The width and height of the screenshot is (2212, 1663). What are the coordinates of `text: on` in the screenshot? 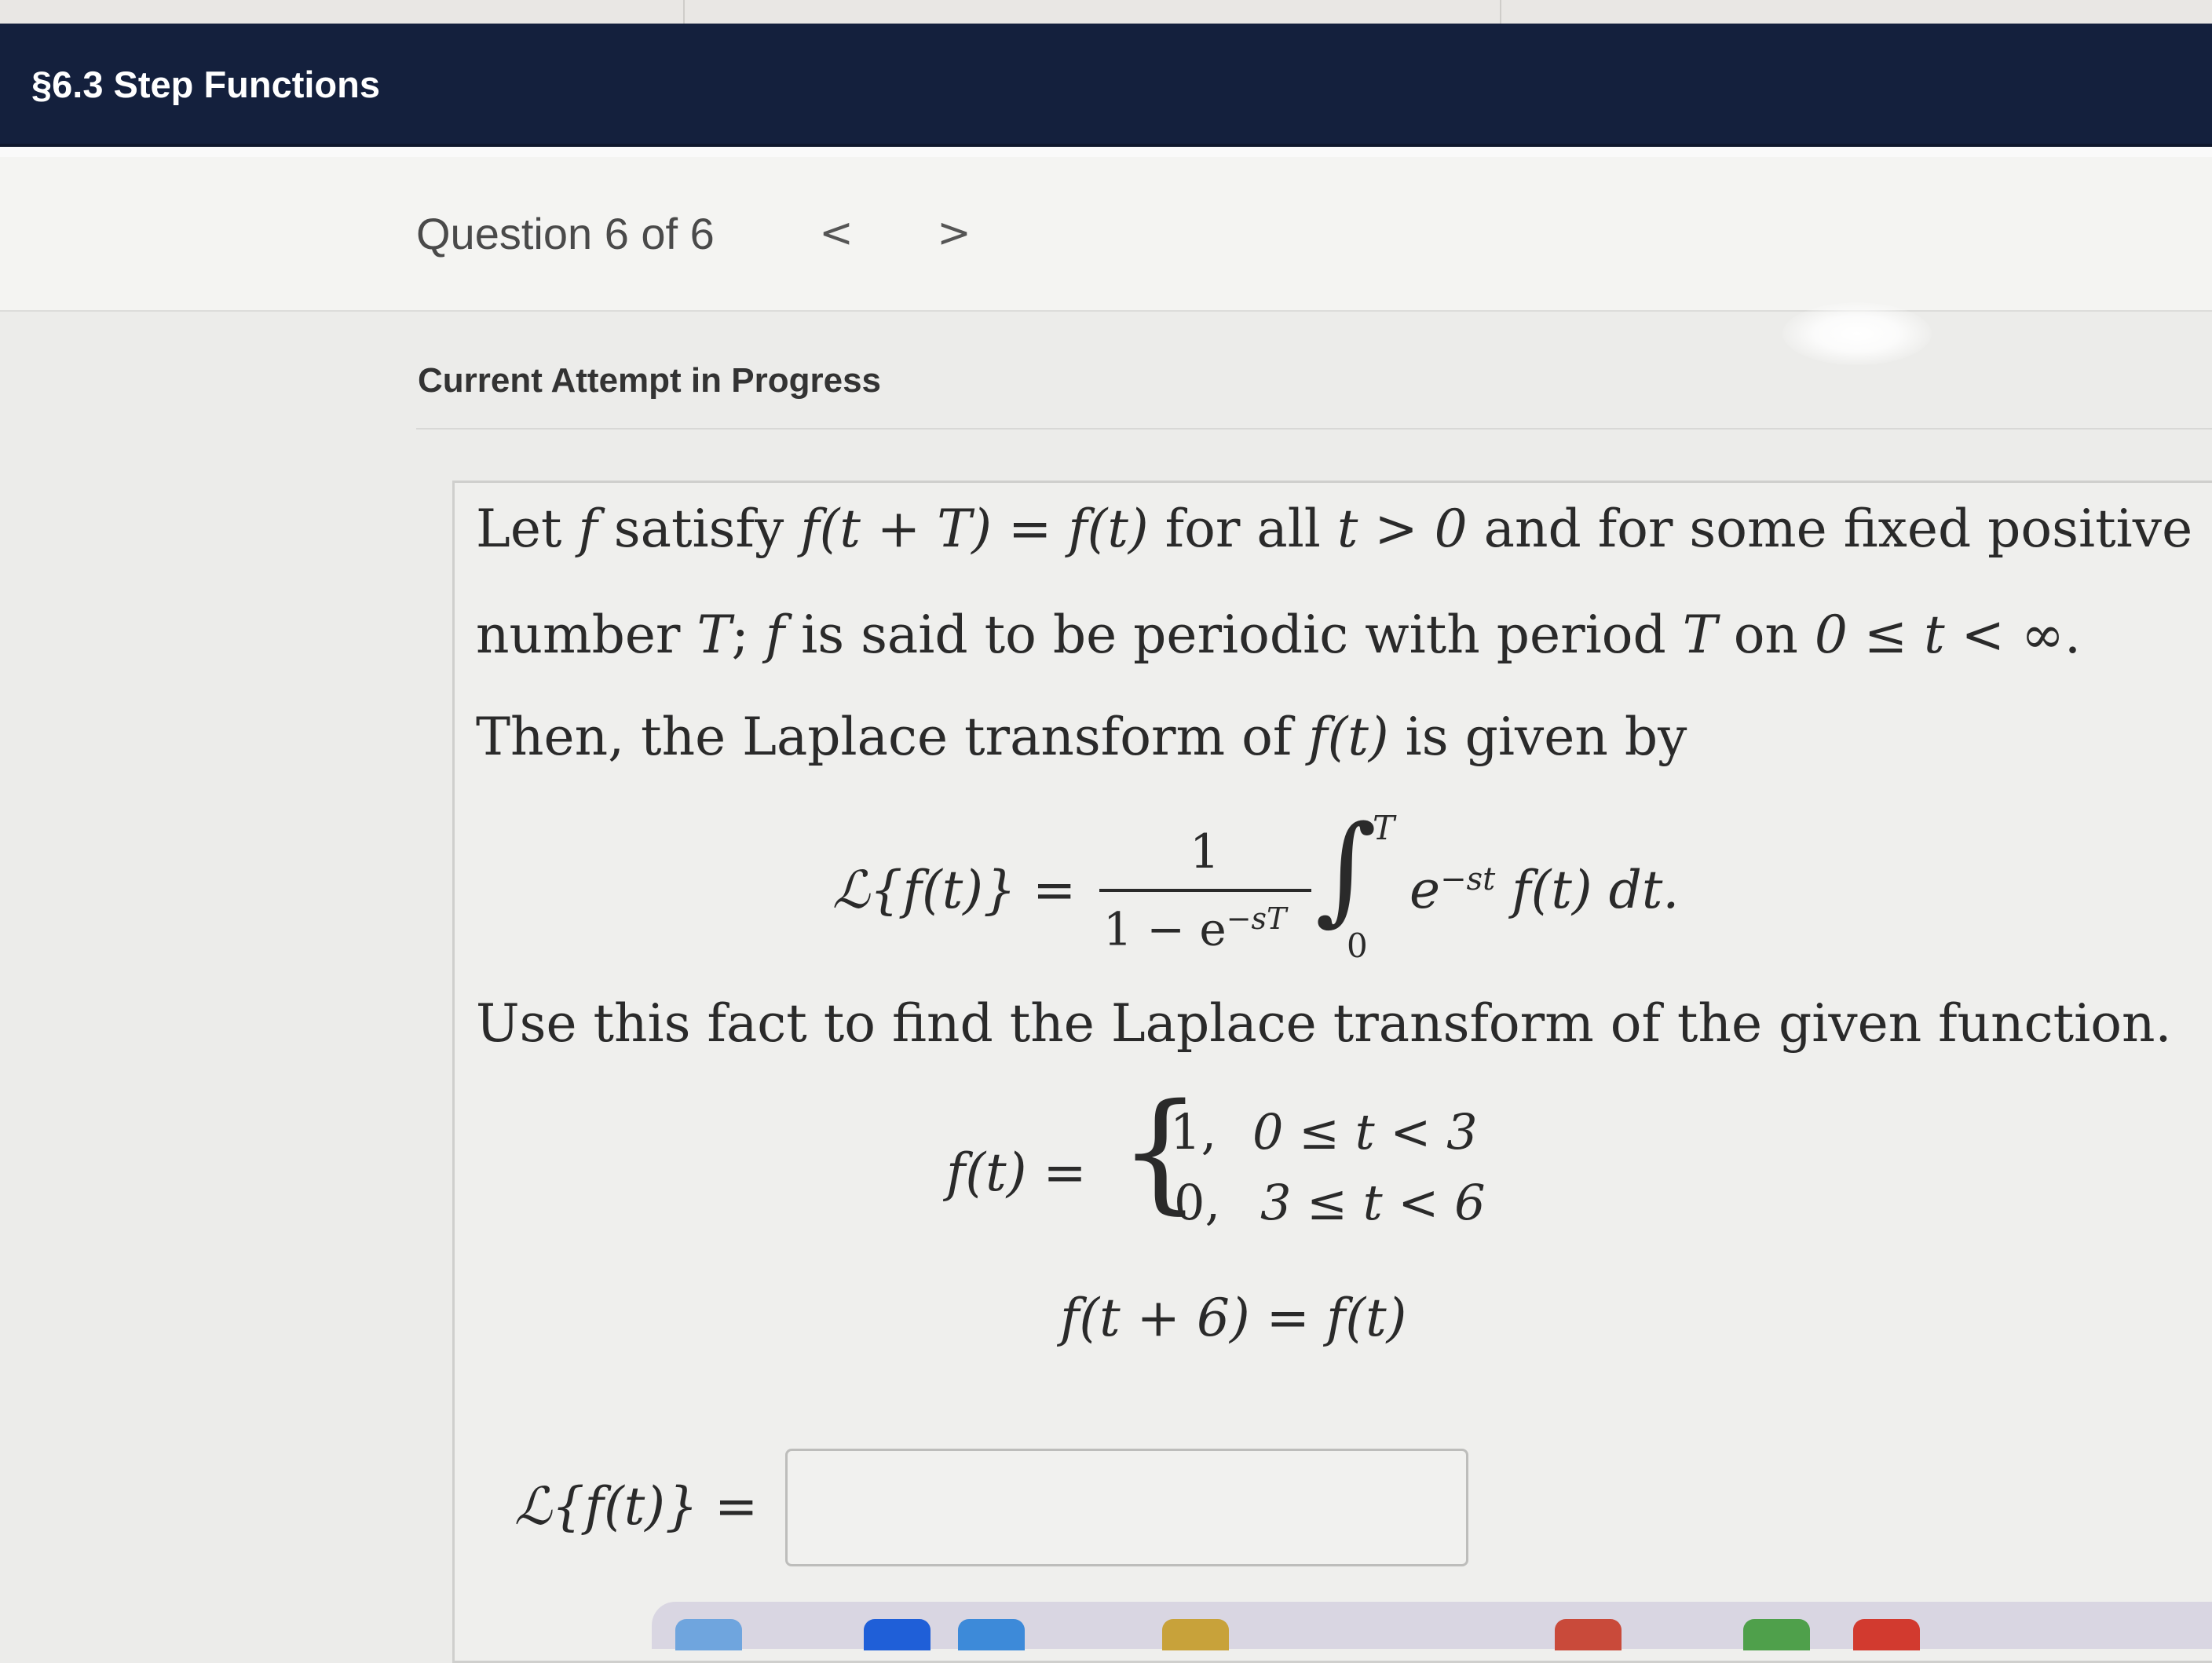 It's located at (1766, 635).